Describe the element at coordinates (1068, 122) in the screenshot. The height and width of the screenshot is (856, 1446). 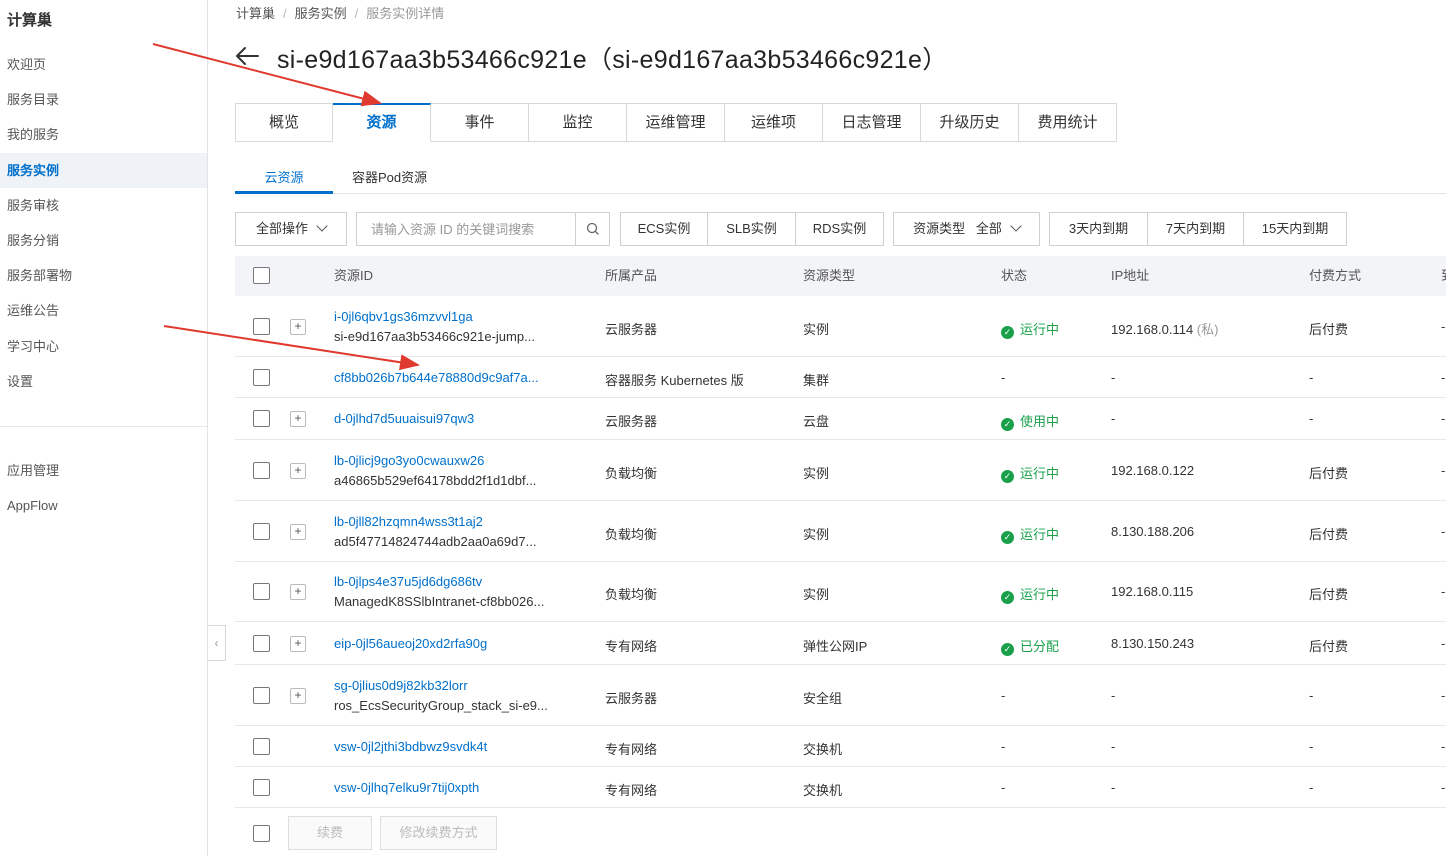
I see `tab-cost-statistics: 费用统计` at that location.